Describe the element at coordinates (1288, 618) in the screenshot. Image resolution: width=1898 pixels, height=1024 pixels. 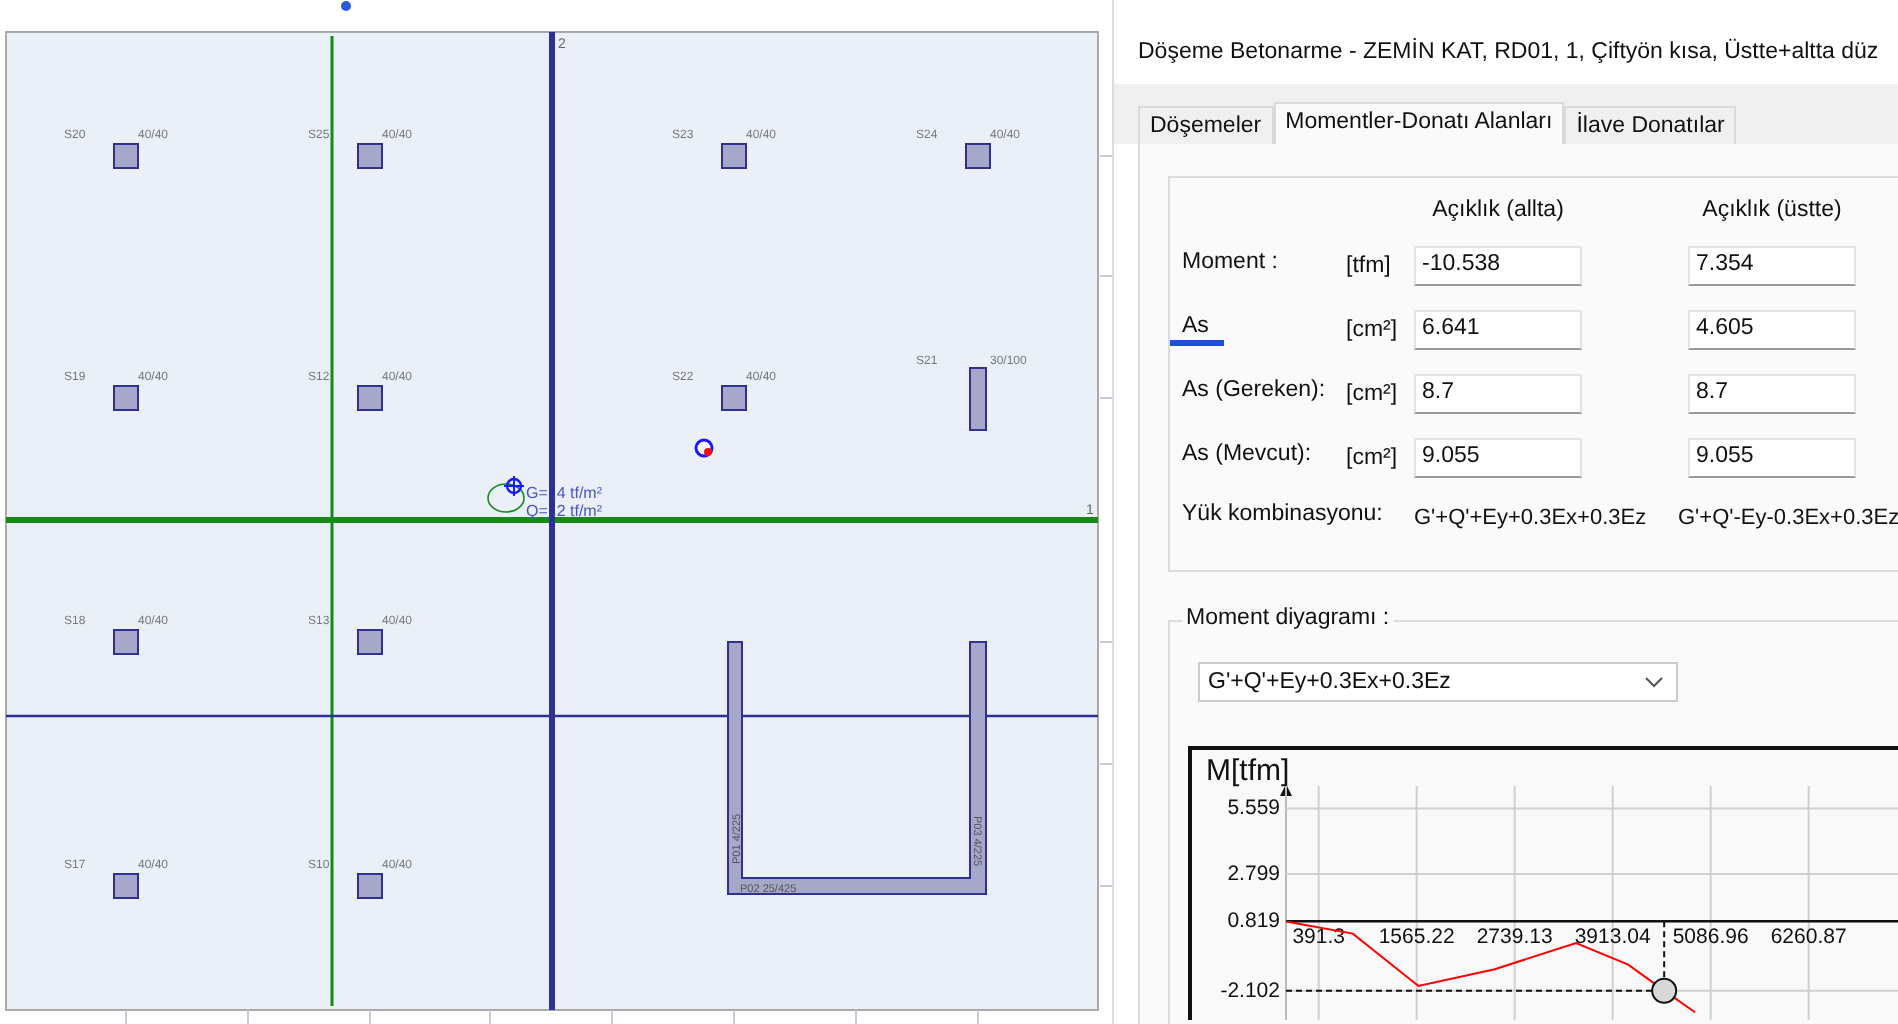
I see `group-label: Moment diyagramı :` at that location.